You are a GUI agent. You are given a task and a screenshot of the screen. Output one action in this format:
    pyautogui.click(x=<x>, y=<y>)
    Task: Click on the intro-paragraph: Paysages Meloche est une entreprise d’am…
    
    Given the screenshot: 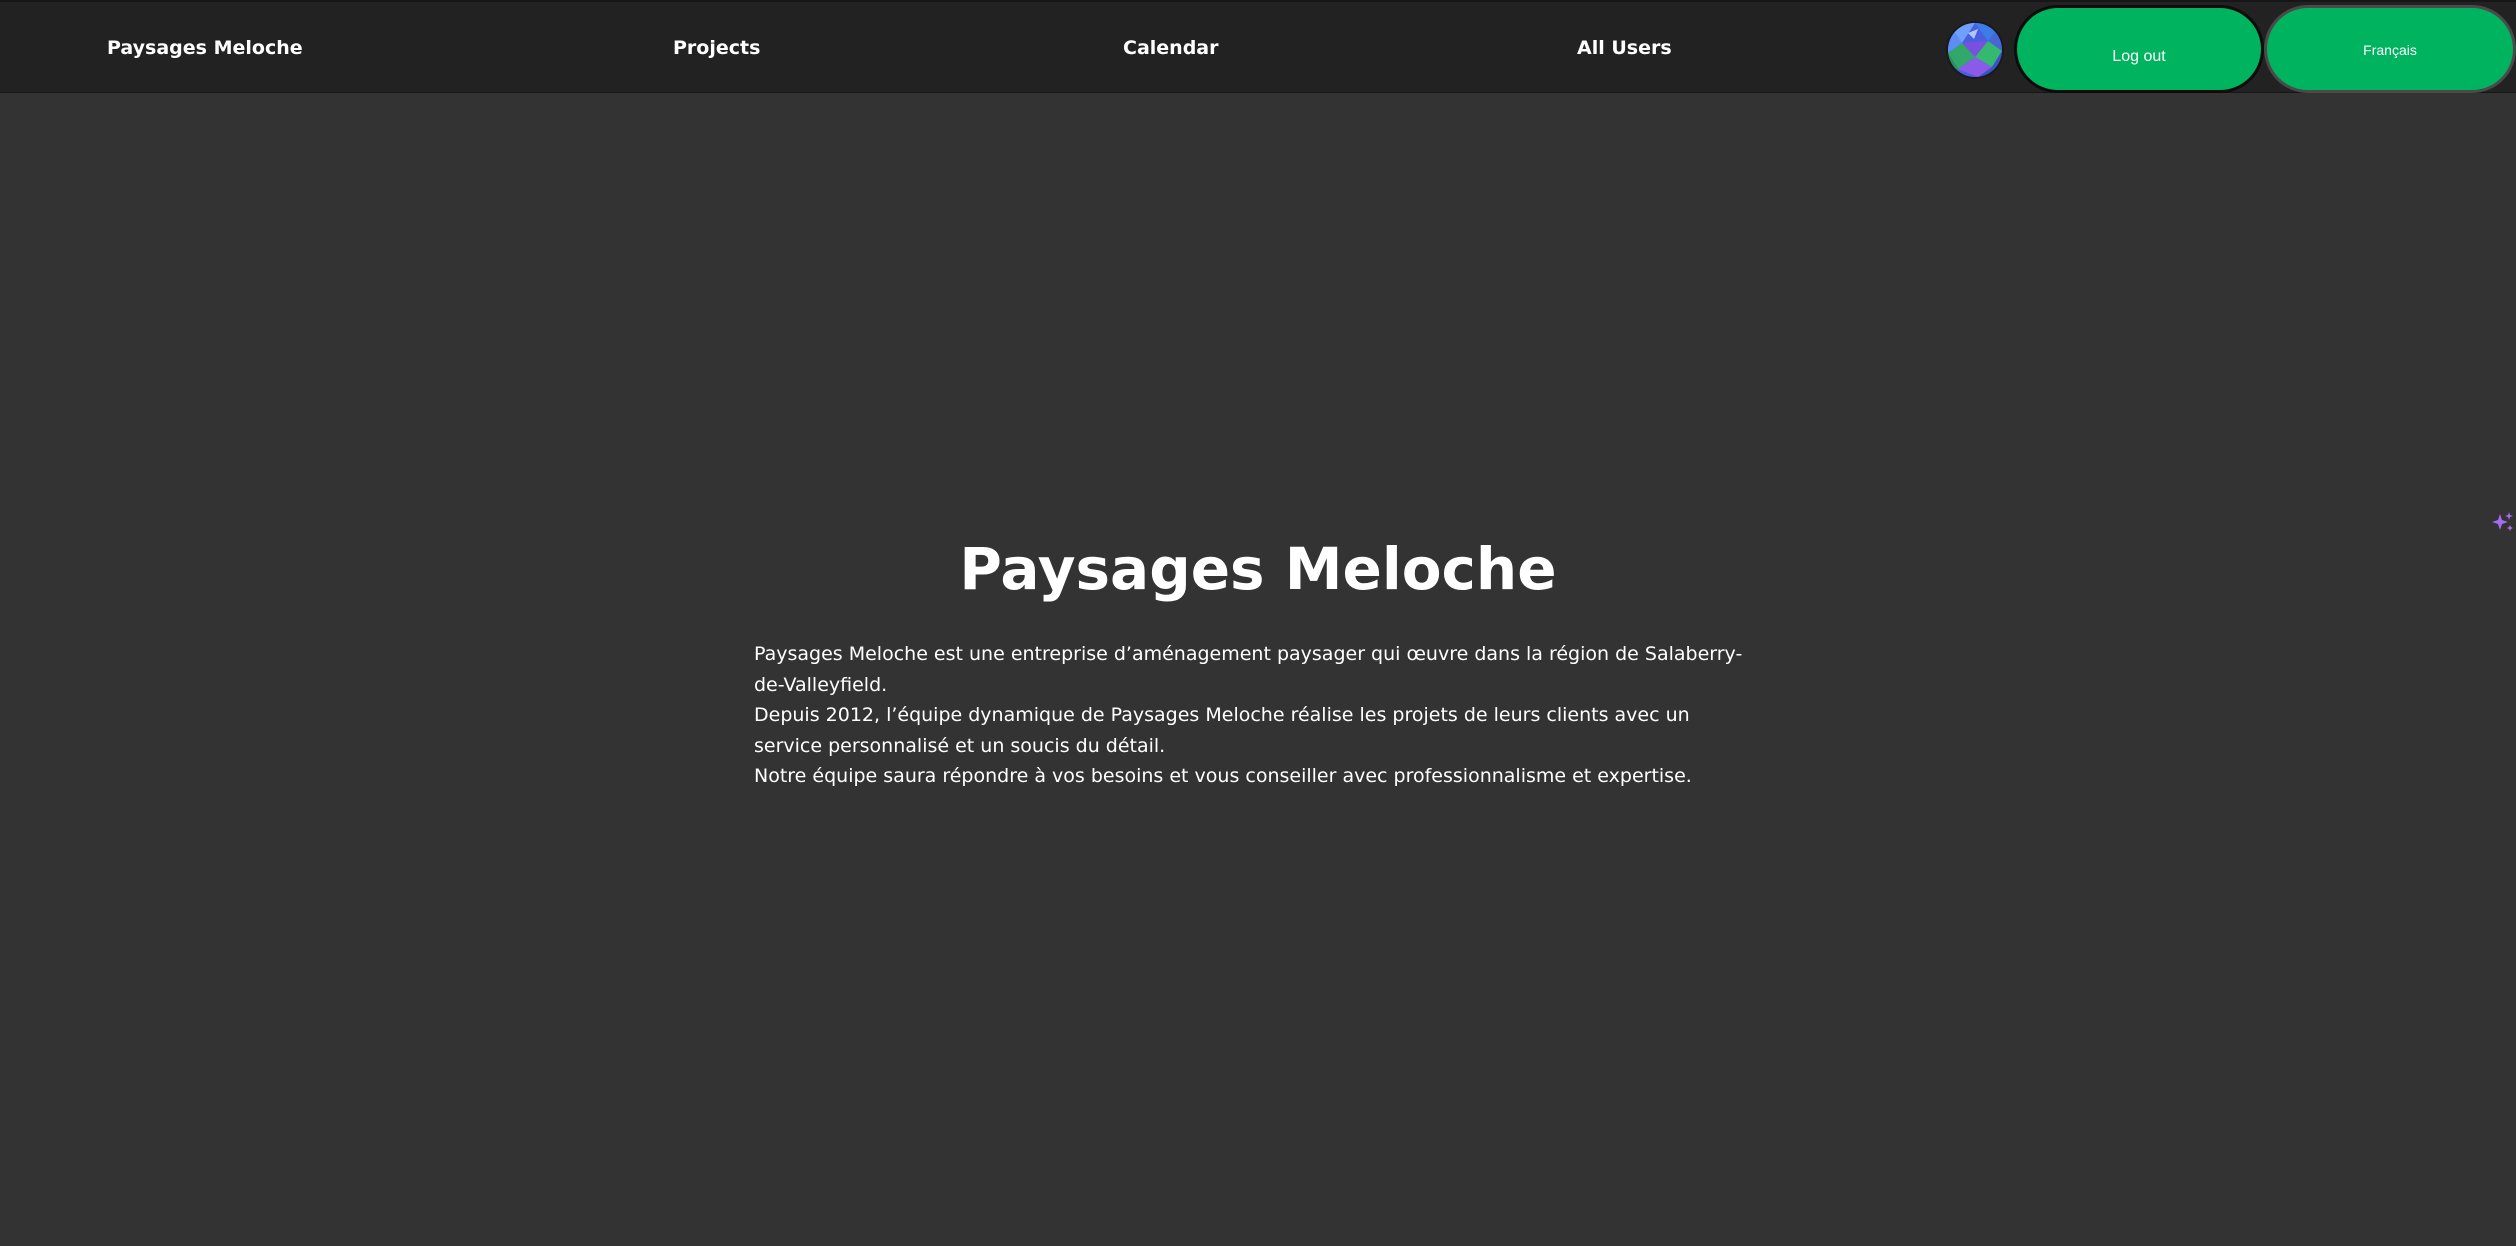 What is the action you would take?
    pyautogui.click(x=1248, y=669)
    